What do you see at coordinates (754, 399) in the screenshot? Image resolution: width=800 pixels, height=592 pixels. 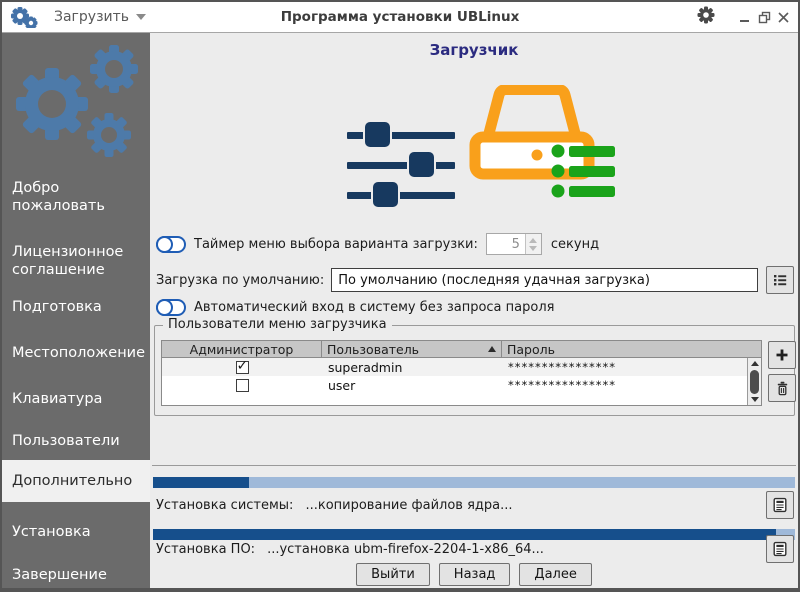 I see `scroll-down-icon` at bounding box center [754, 399].